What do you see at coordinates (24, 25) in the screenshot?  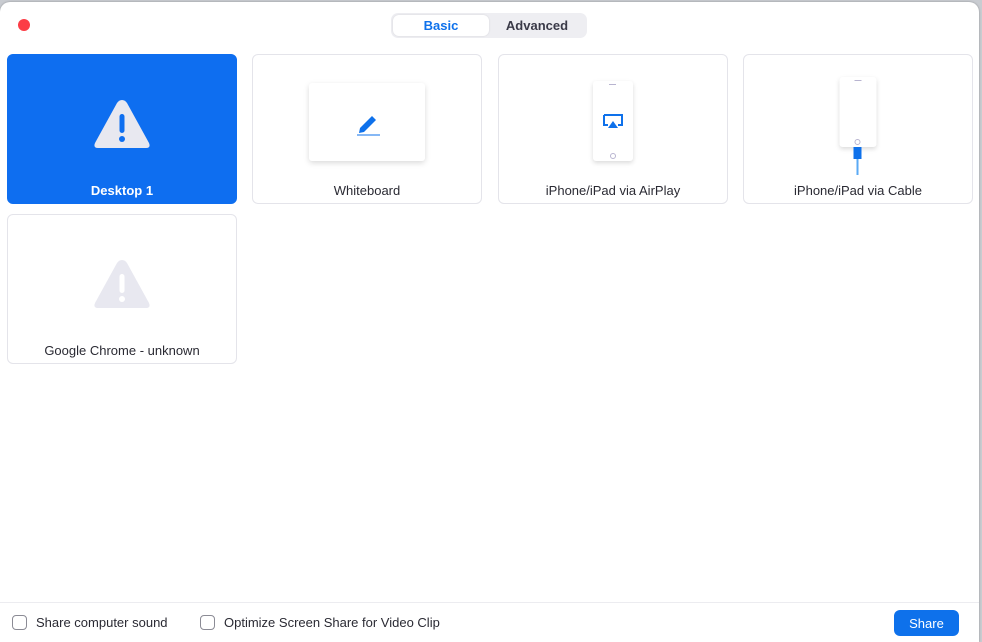 I see `close-button` at bounding box center [24, 25].